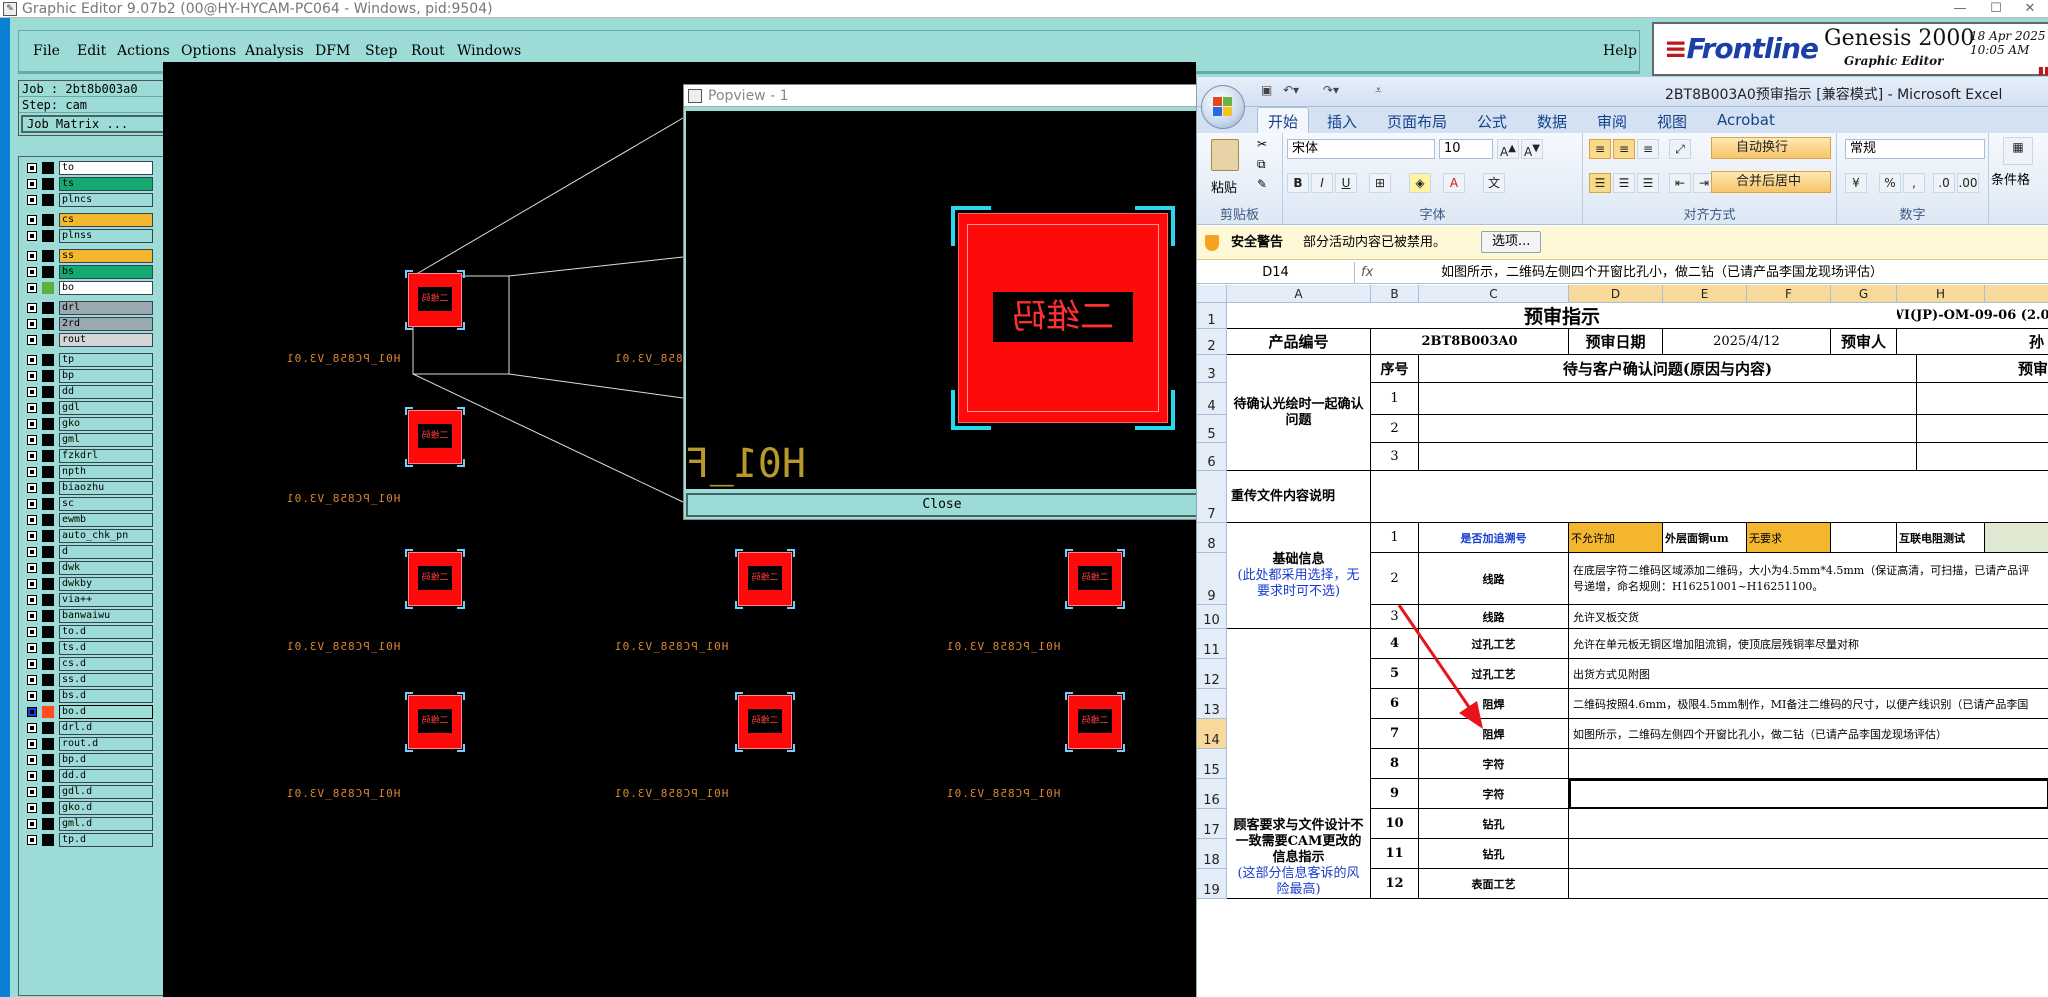 This screenshot has width=2048, height=997. Describe the element at coordinates (106, 392) in the screenshot. I see `layer-name: dd` at that location.